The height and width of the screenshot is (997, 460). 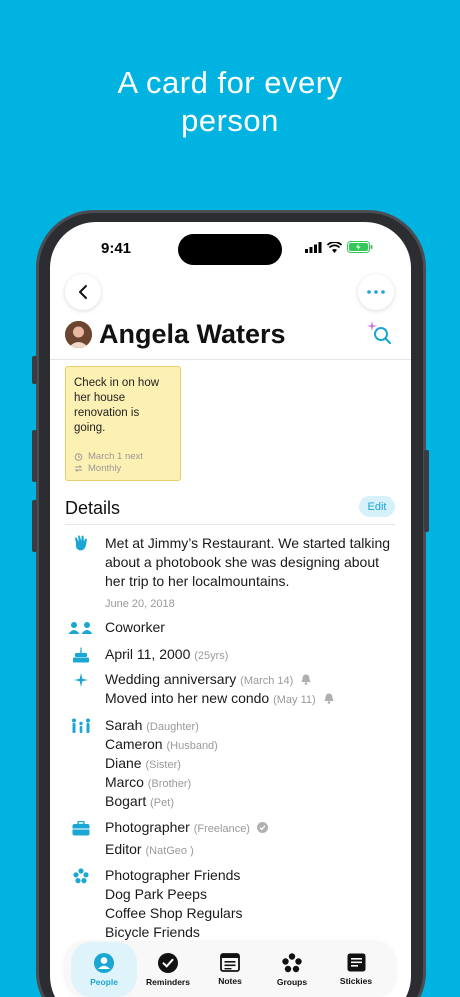 I want to click on tab-people: People, so click(x=104, y=969).